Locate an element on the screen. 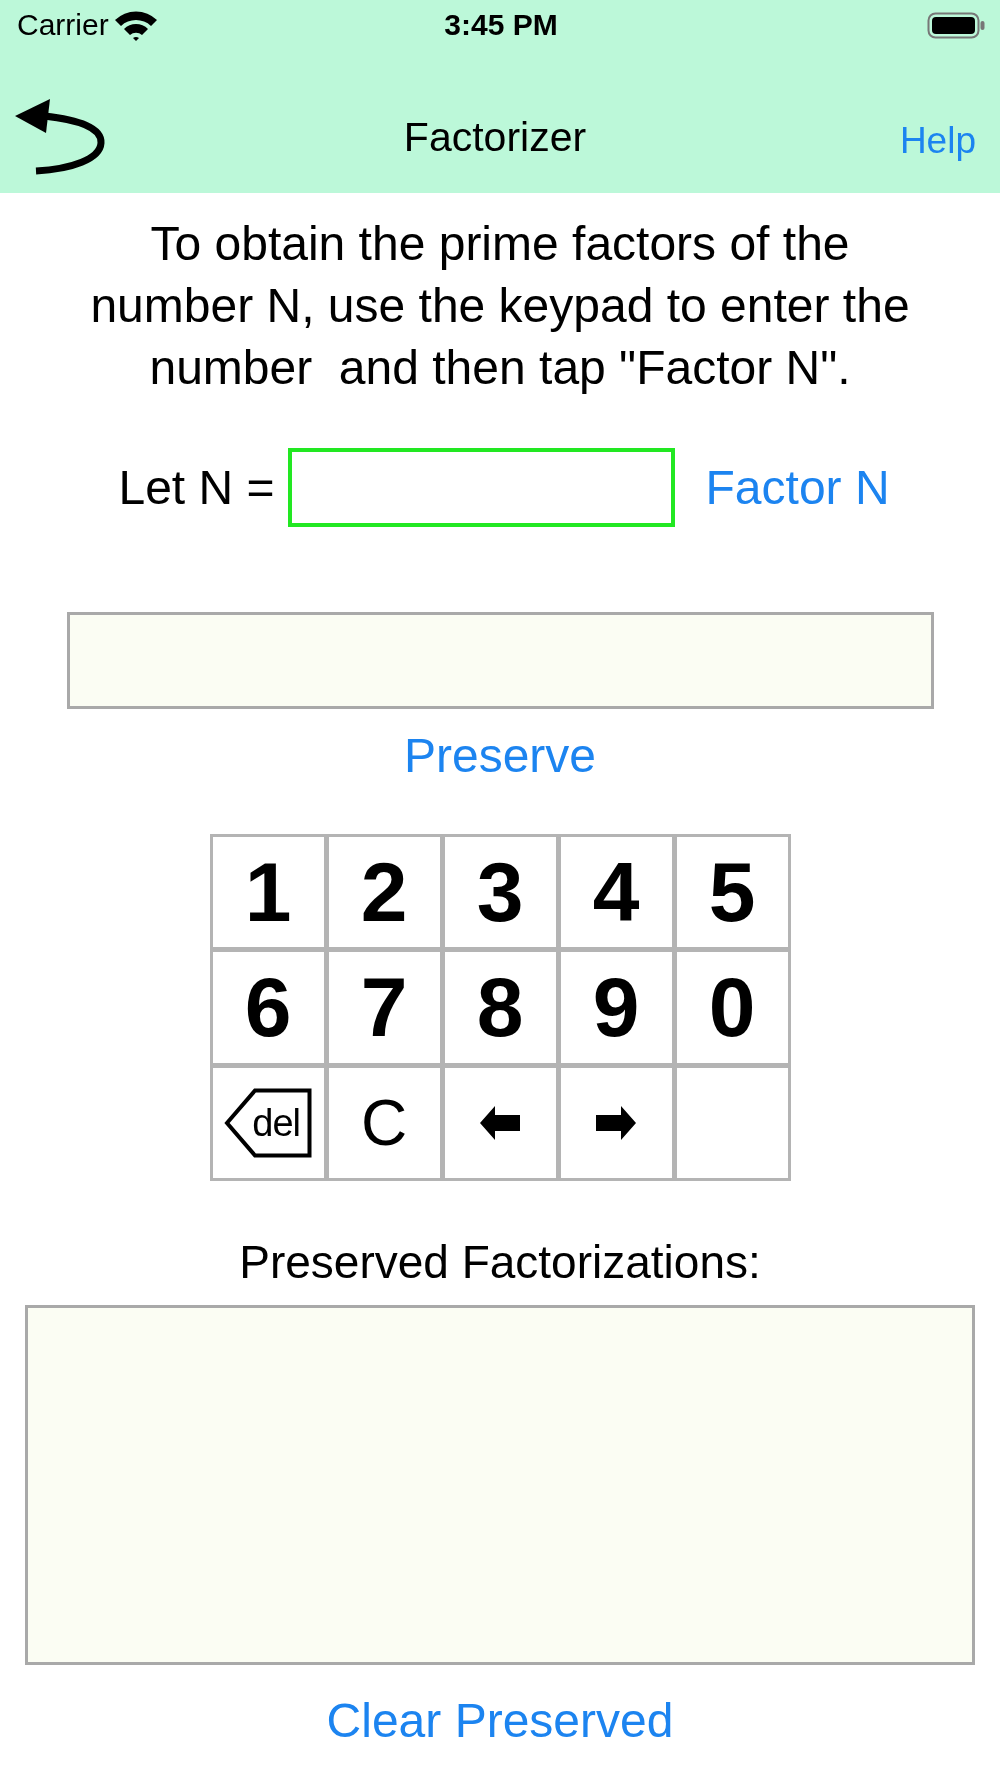 Image resolution: width=1000 pixels, height=1778 pixels. screen-title: Factorizer is located at coordinates (495, 137).